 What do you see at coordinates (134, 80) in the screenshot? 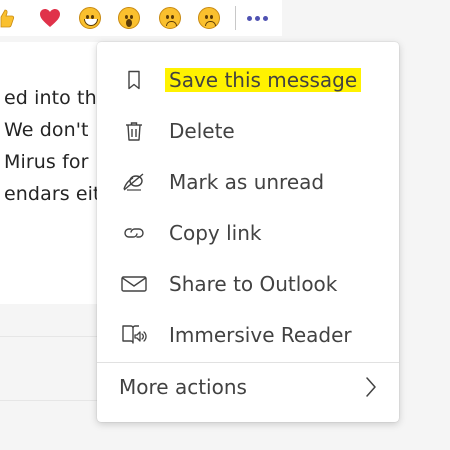
I see `bookmark-icon` at bounding box center [134, 80].